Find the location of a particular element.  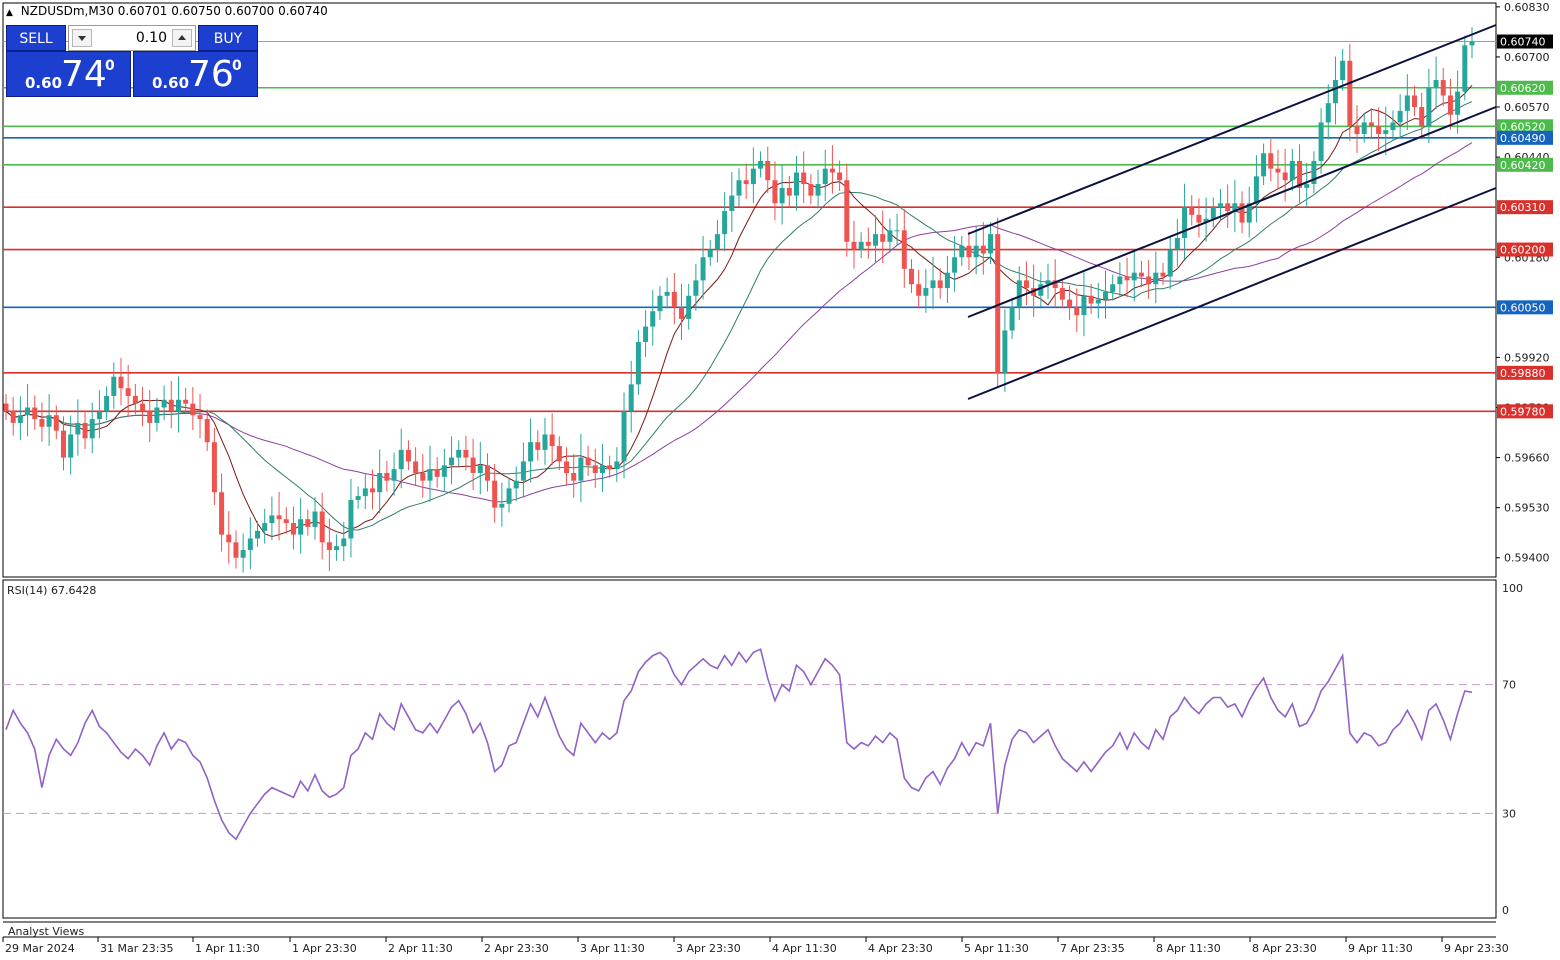

rsi-tick-label: 30 is located at coordinates (1509, 813).